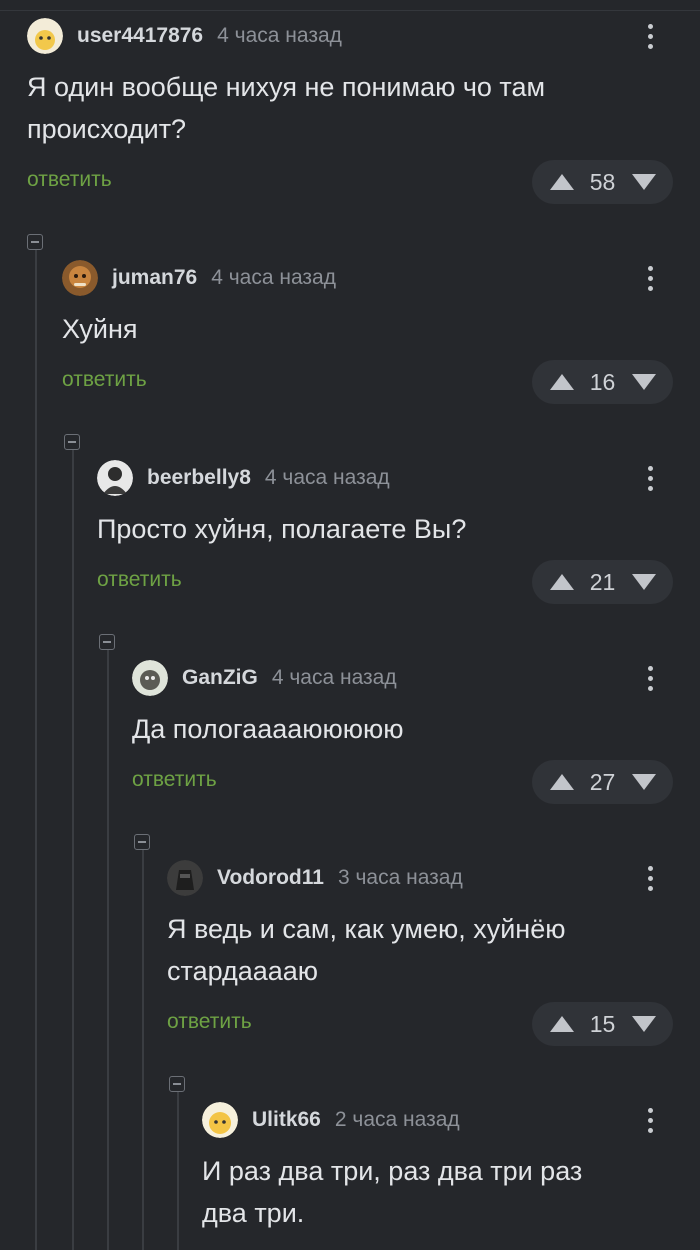 This screenshot has height=1250, width=700. I want to click on comment-footer: ответить 58, so click(363, 182).